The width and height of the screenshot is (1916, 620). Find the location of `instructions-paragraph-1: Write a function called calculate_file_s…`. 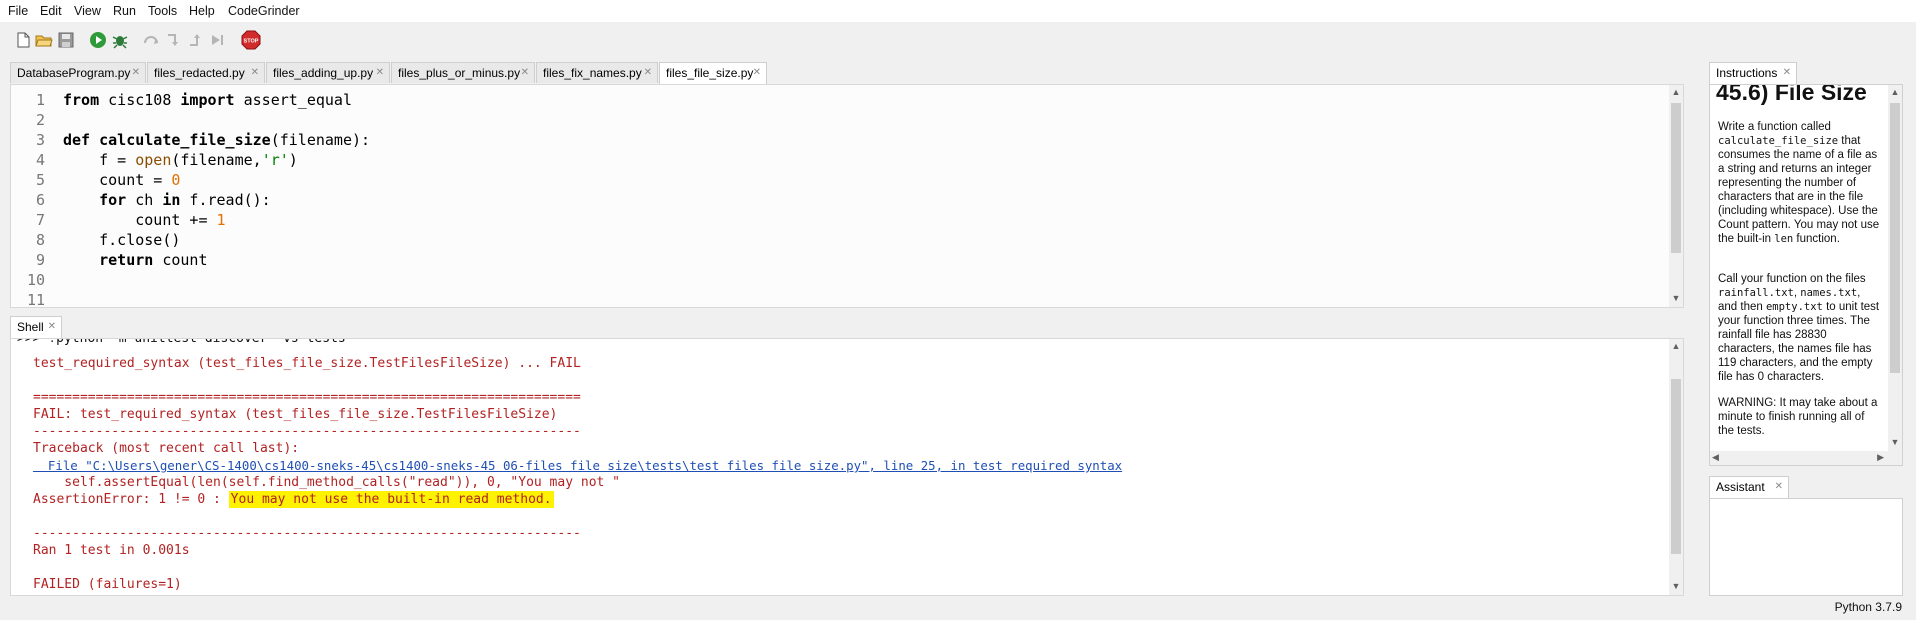

instructions-paragraph-1: Write a function called calculate_file_s… is located at coordinates (1799, 183).